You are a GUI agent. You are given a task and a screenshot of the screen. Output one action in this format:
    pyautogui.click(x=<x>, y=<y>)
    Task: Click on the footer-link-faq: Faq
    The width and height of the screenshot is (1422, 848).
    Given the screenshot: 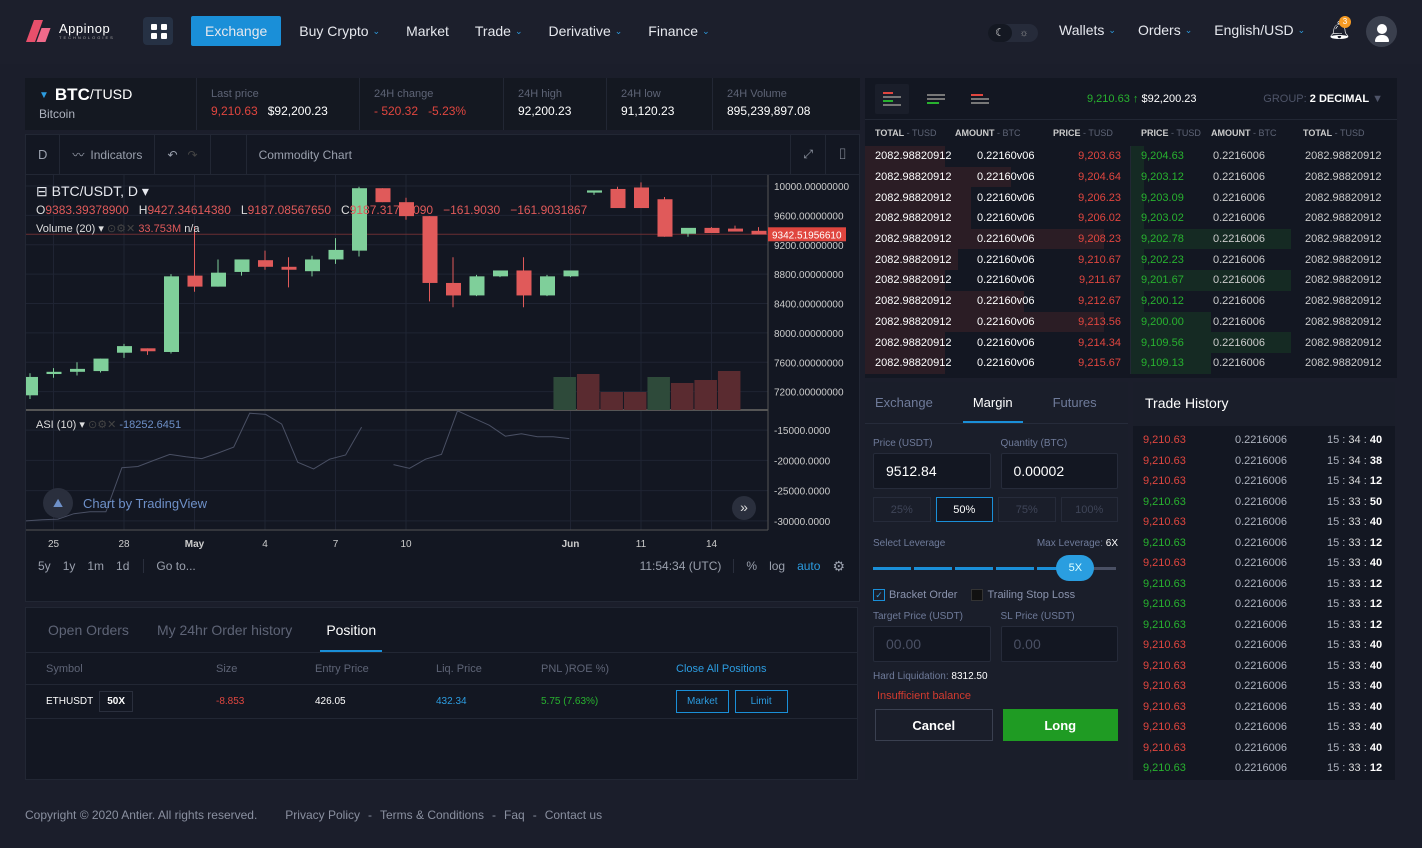 What is the action you would take?
    pyautogui.click(x=514, y=815)
    